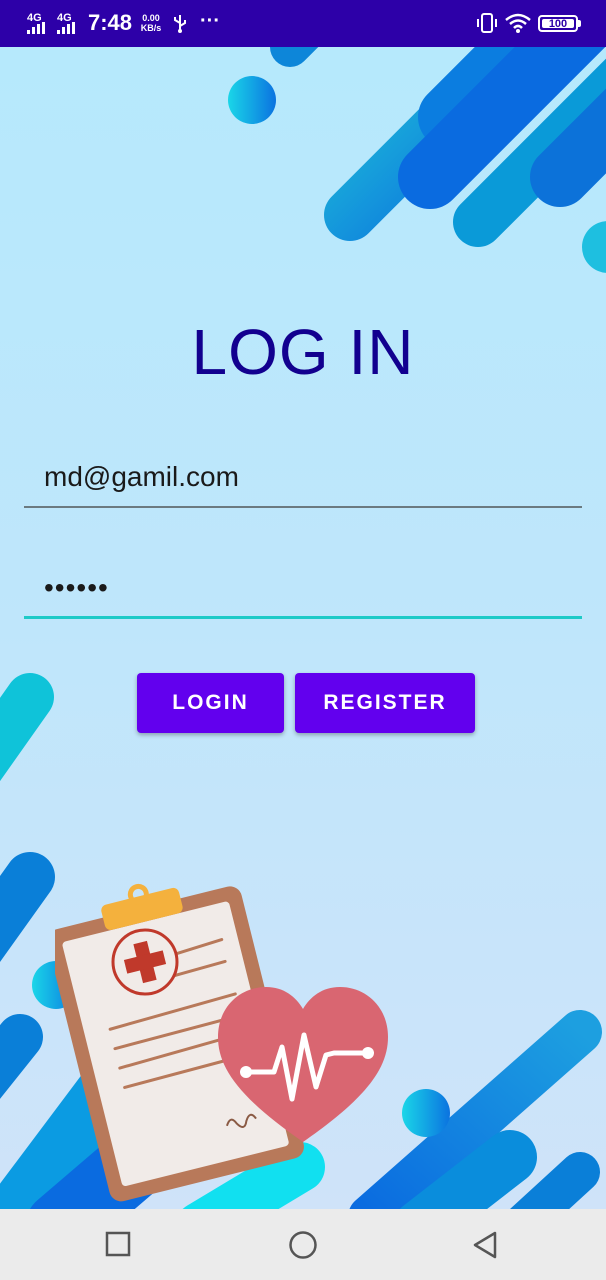  What do you see at coordinates (303, 352) in the screenshot?
I see `page-title: LOG IN` at bounding box center [303, 352].